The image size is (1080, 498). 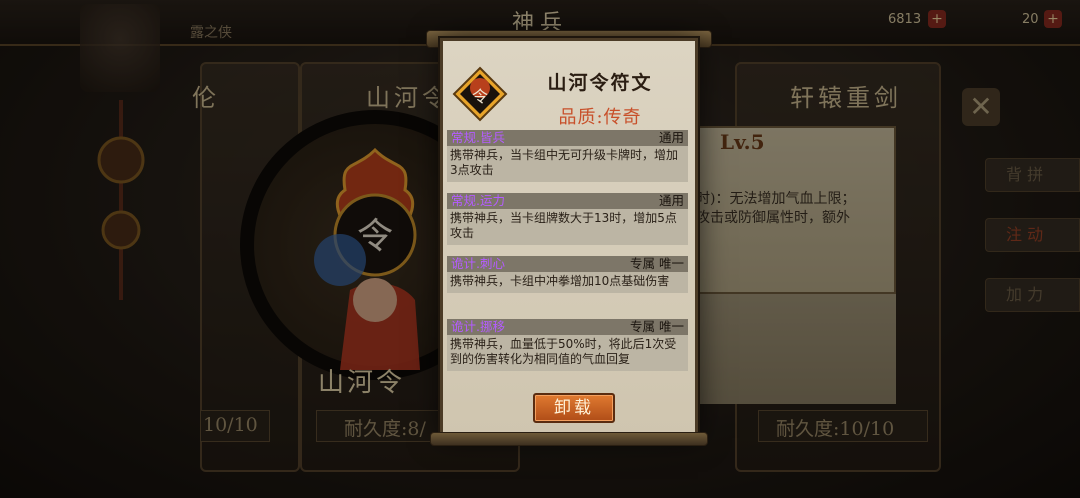 I want to click on rune-header: 诡计.刺心 专属 唯一, so click(x=567, y=264).